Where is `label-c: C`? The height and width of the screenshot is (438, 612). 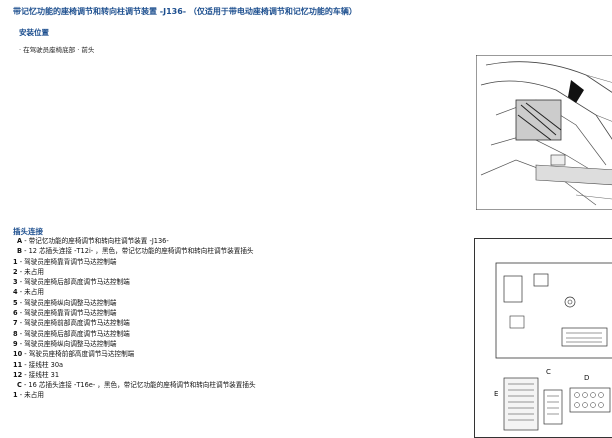
label-c: C is located at coordinates (548, 372).